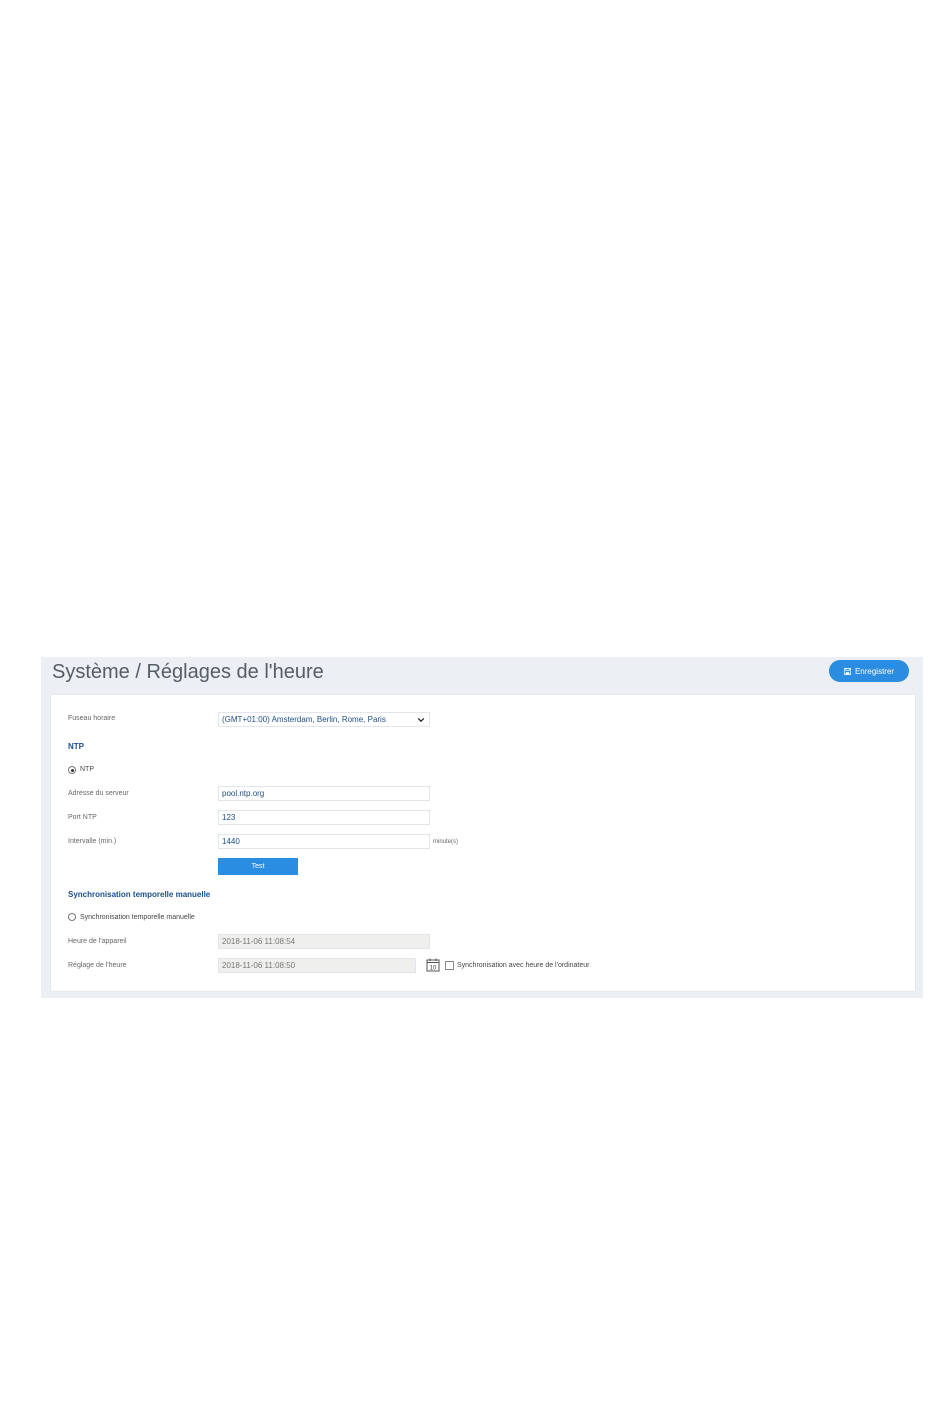 The height and width of the screenshot is (1409, 950). I want to click on device-time-input: 2018-11-06 11:08:54, so click(324, 941).